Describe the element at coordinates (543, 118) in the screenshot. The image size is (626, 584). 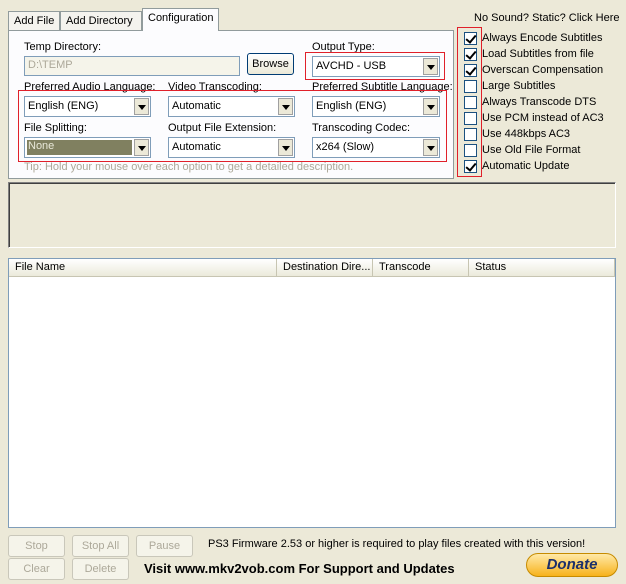
I see `option-label: Use PCM instead of AC3` at that location.